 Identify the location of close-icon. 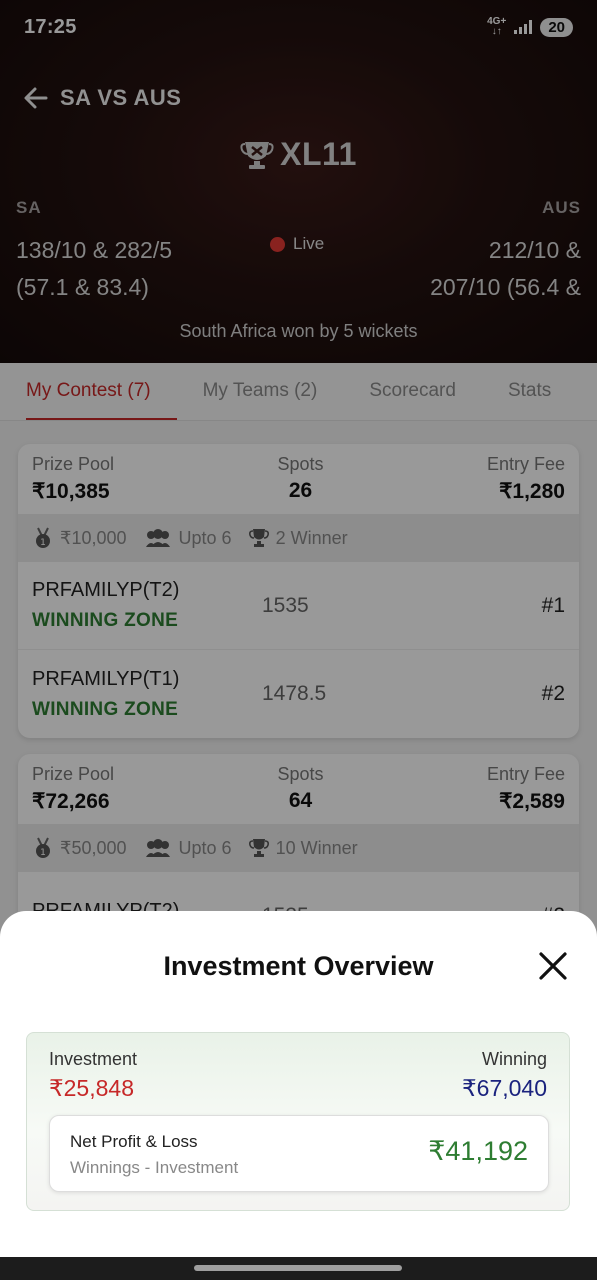
(553, 966).